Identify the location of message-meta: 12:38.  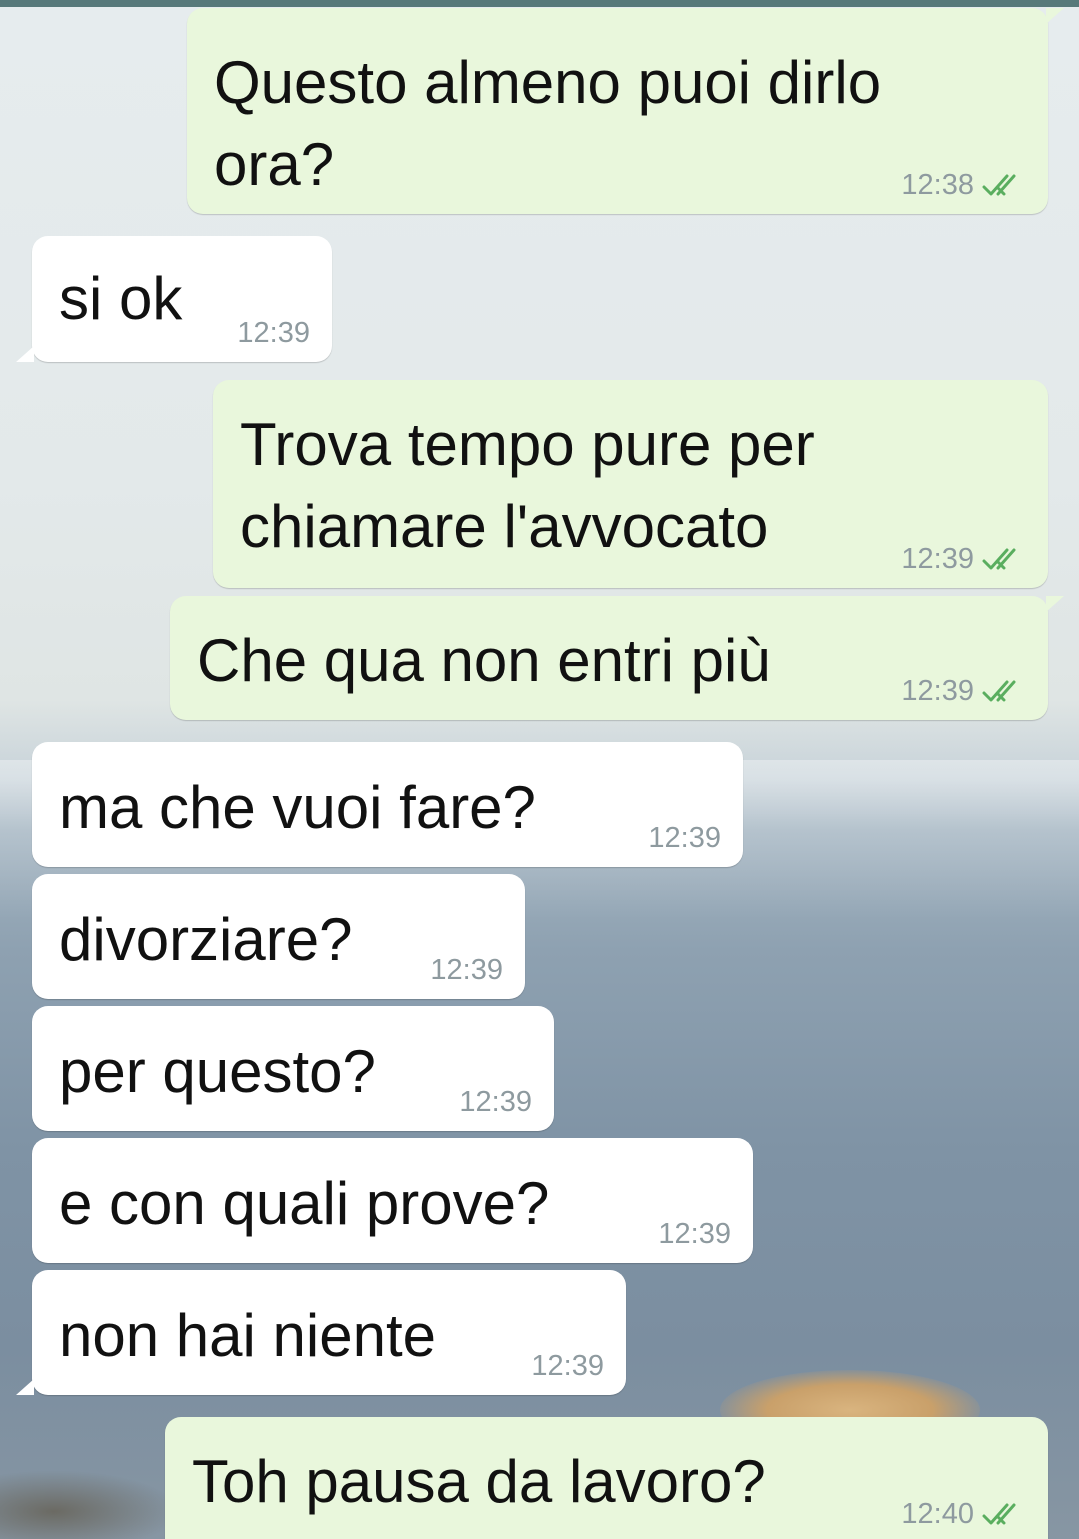
(964, 185).